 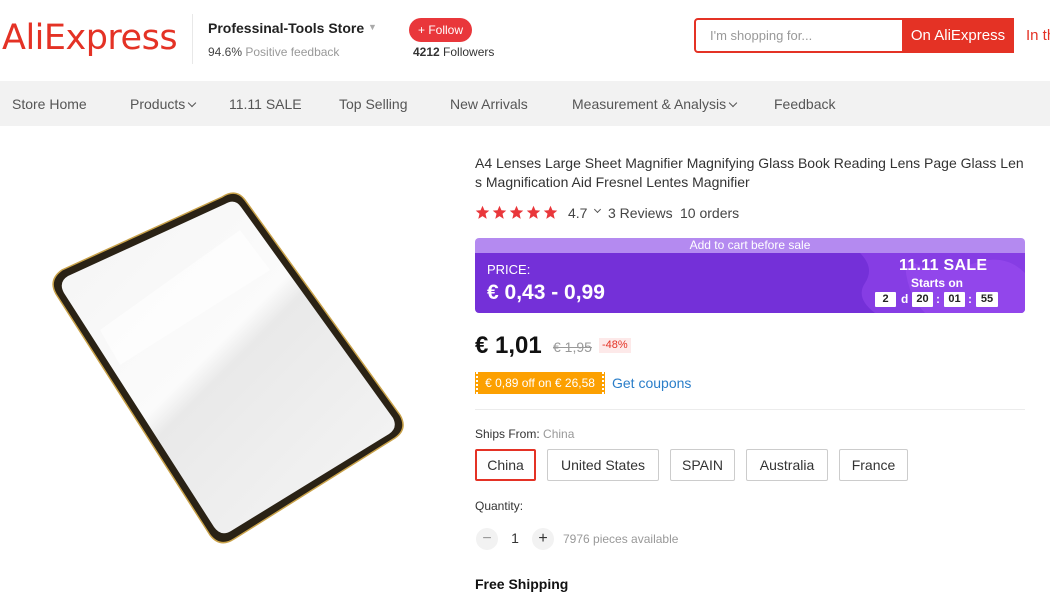 I want to click on sale-starts-on: Starts on, so click(x=937, y=283).